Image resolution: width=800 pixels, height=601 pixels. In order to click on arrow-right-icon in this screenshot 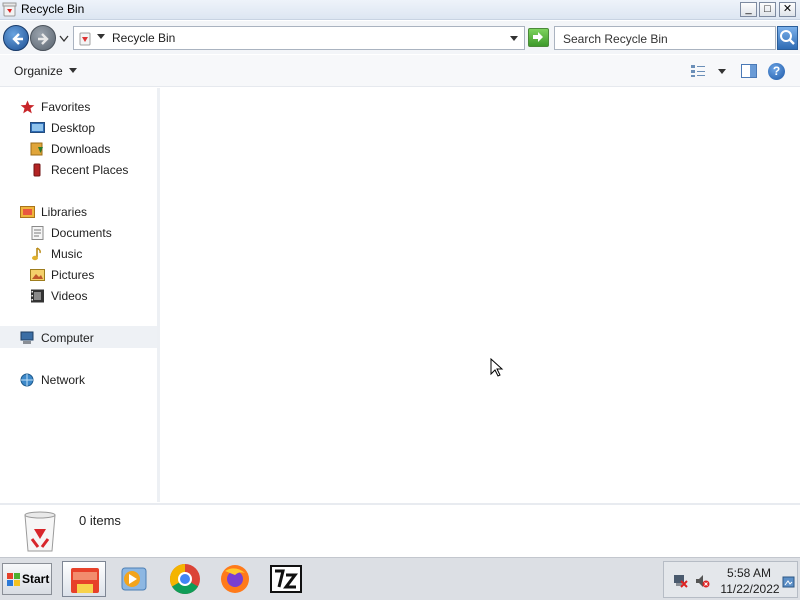, I will do `click(43, 39)`.